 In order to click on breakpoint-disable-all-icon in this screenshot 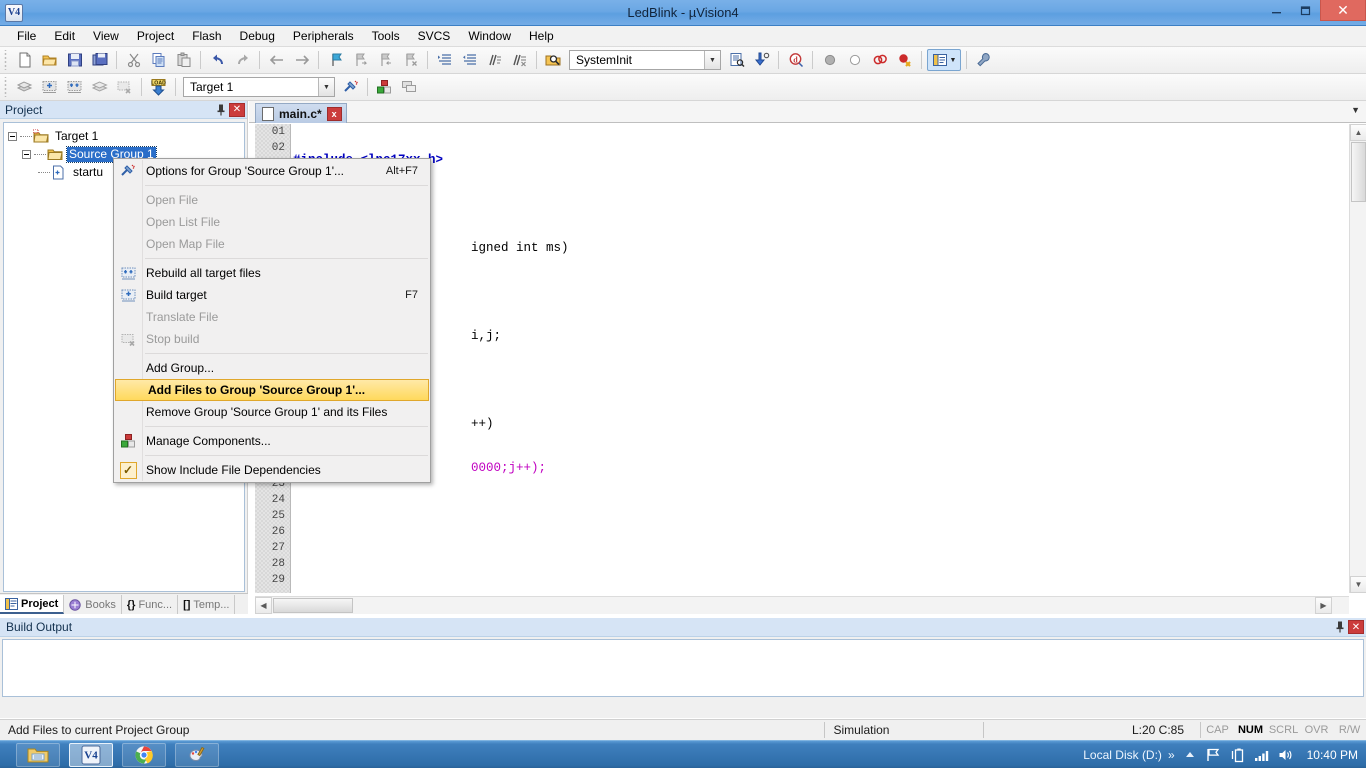, I will do `click(879, 60)`.